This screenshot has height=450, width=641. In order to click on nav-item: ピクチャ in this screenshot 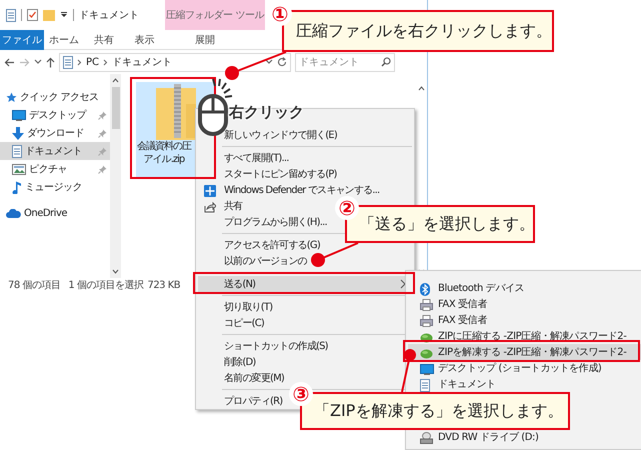, I will do `click(55, 169)`.